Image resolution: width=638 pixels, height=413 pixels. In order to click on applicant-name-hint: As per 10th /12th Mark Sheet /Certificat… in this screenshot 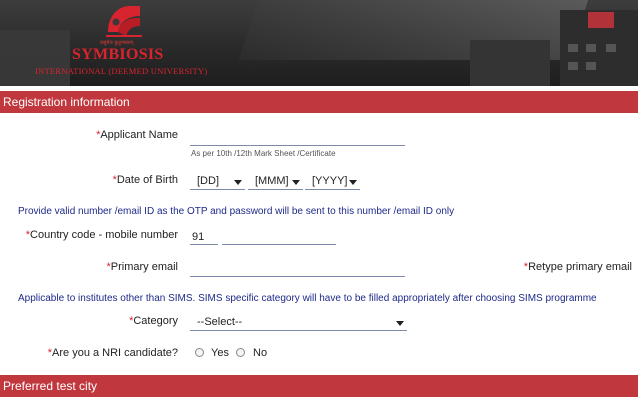, I will do `click(263, 153)`.